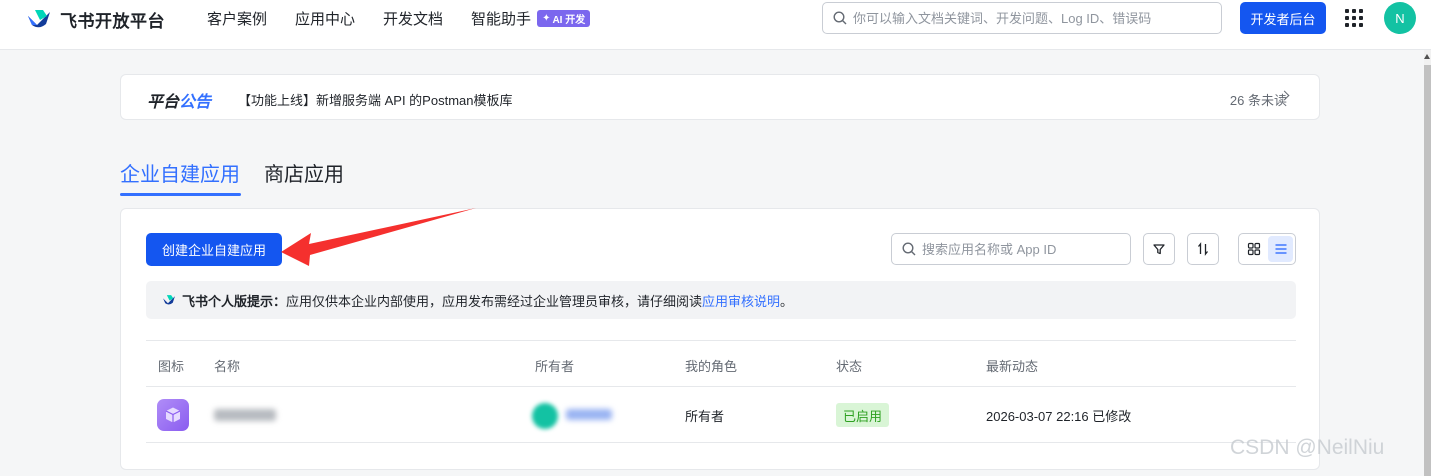 The width and height of the screenshot is (1431, 476). What do you see at coordinates (171, 366) in the screenshot?
I see `column-header-icon: 图标` at bounding box center [171, 366].